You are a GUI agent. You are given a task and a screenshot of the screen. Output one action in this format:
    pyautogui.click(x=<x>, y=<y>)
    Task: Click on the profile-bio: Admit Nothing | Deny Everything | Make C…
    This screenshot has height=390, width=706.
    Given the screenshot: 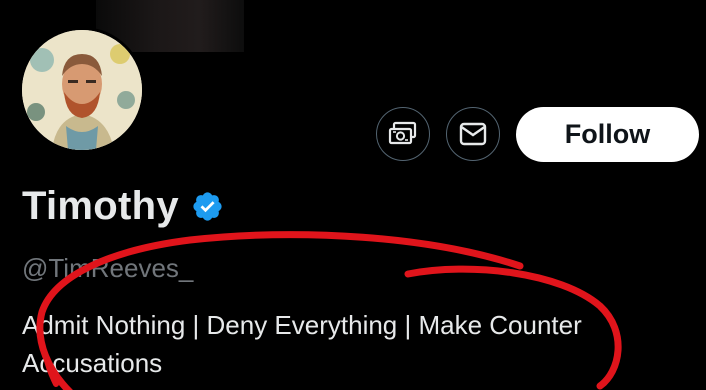 What is the action you would take?
    pyautogui.click(x=302, y=344)
    